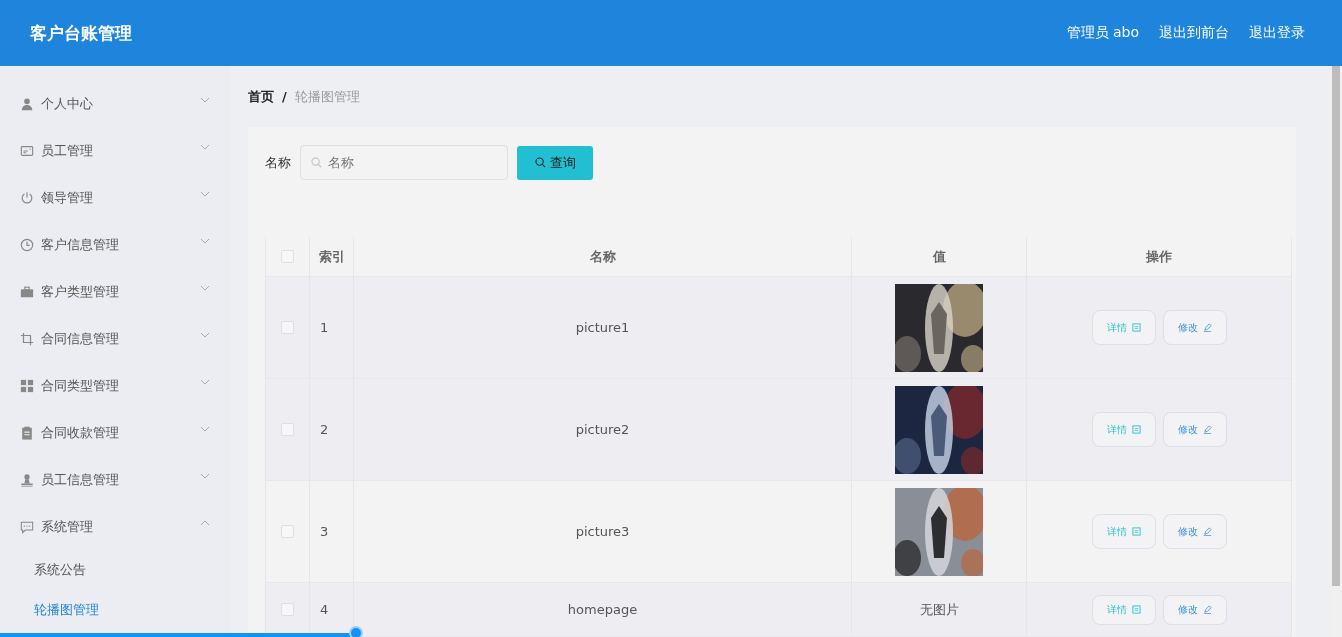 The width and height of the screenshot is (1342, 637). Describe the element at coordinates (115, 197) in the screenshot. I see `menu-item: 领导管理` at that location.